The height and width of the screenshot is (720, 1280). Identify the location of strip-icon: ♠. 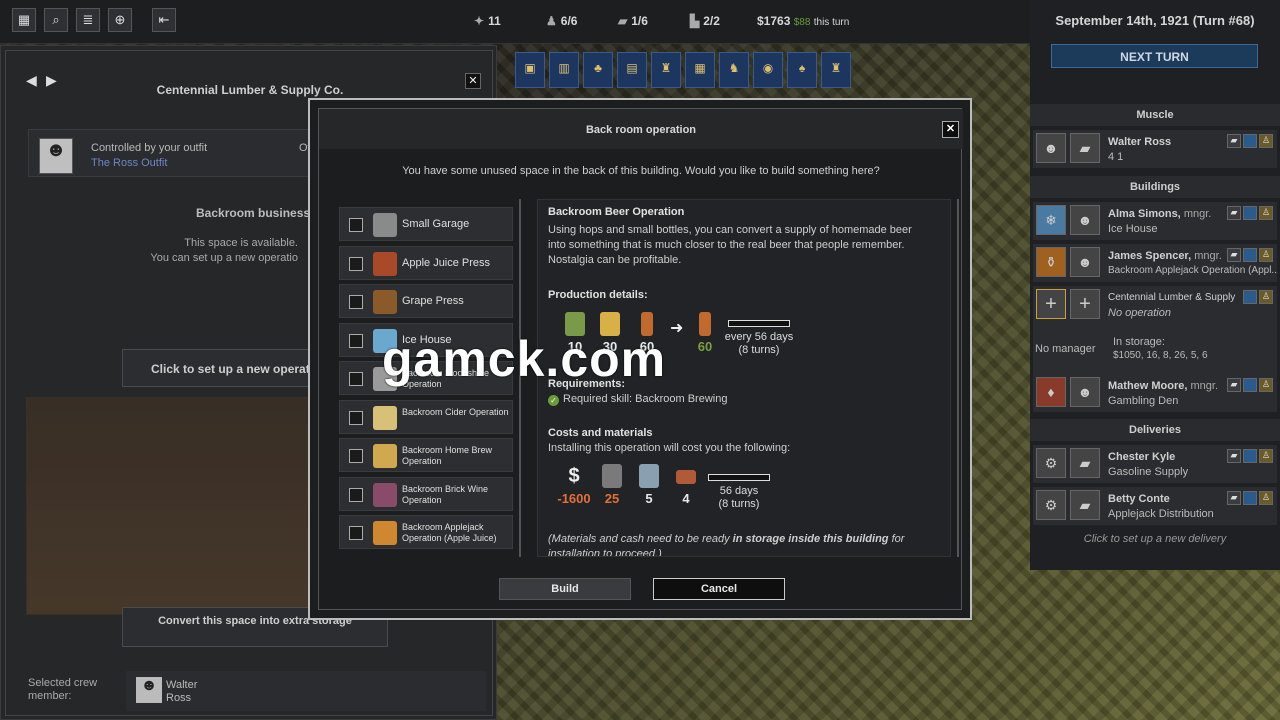
(802, 70).